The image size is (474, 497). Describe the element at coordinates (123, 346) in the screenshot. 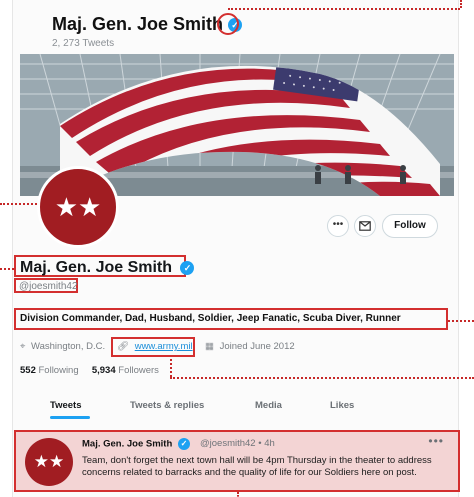

I see `link-icon: 🔗︎` at that location.